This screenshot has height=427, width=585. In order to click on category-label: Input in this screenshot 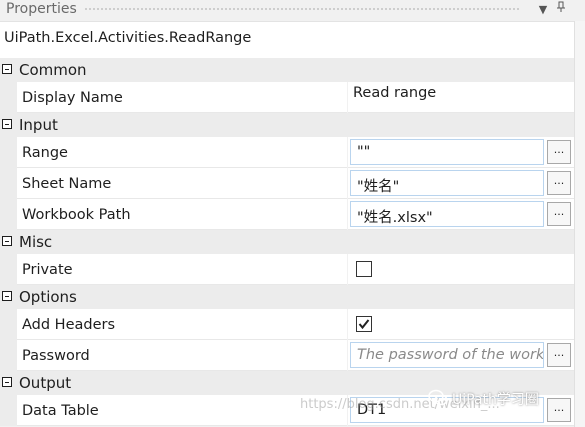, I will do `click(38, 125)`.